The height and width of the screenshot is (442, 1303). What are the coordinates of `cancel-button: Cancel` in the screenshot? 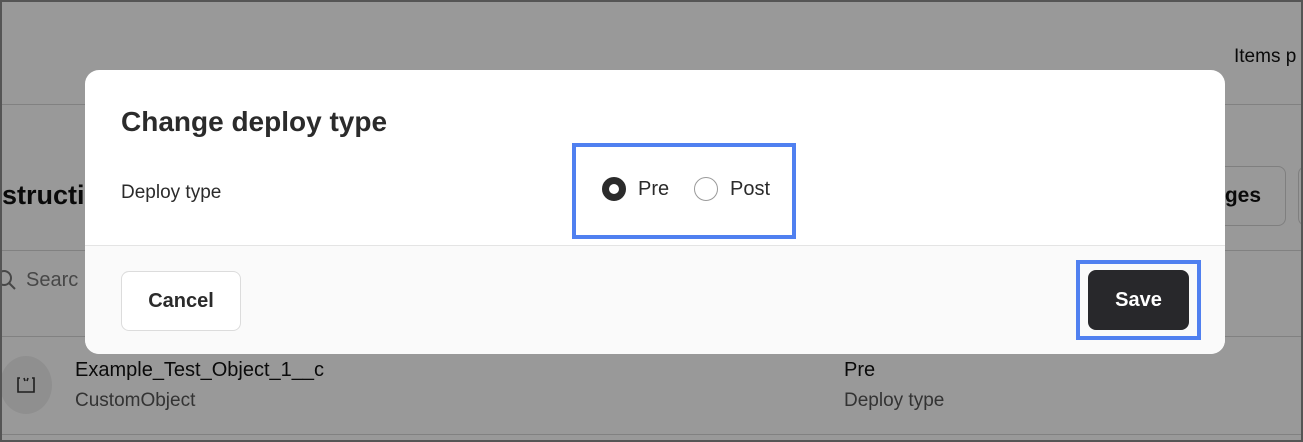 It's located at (181, 301).